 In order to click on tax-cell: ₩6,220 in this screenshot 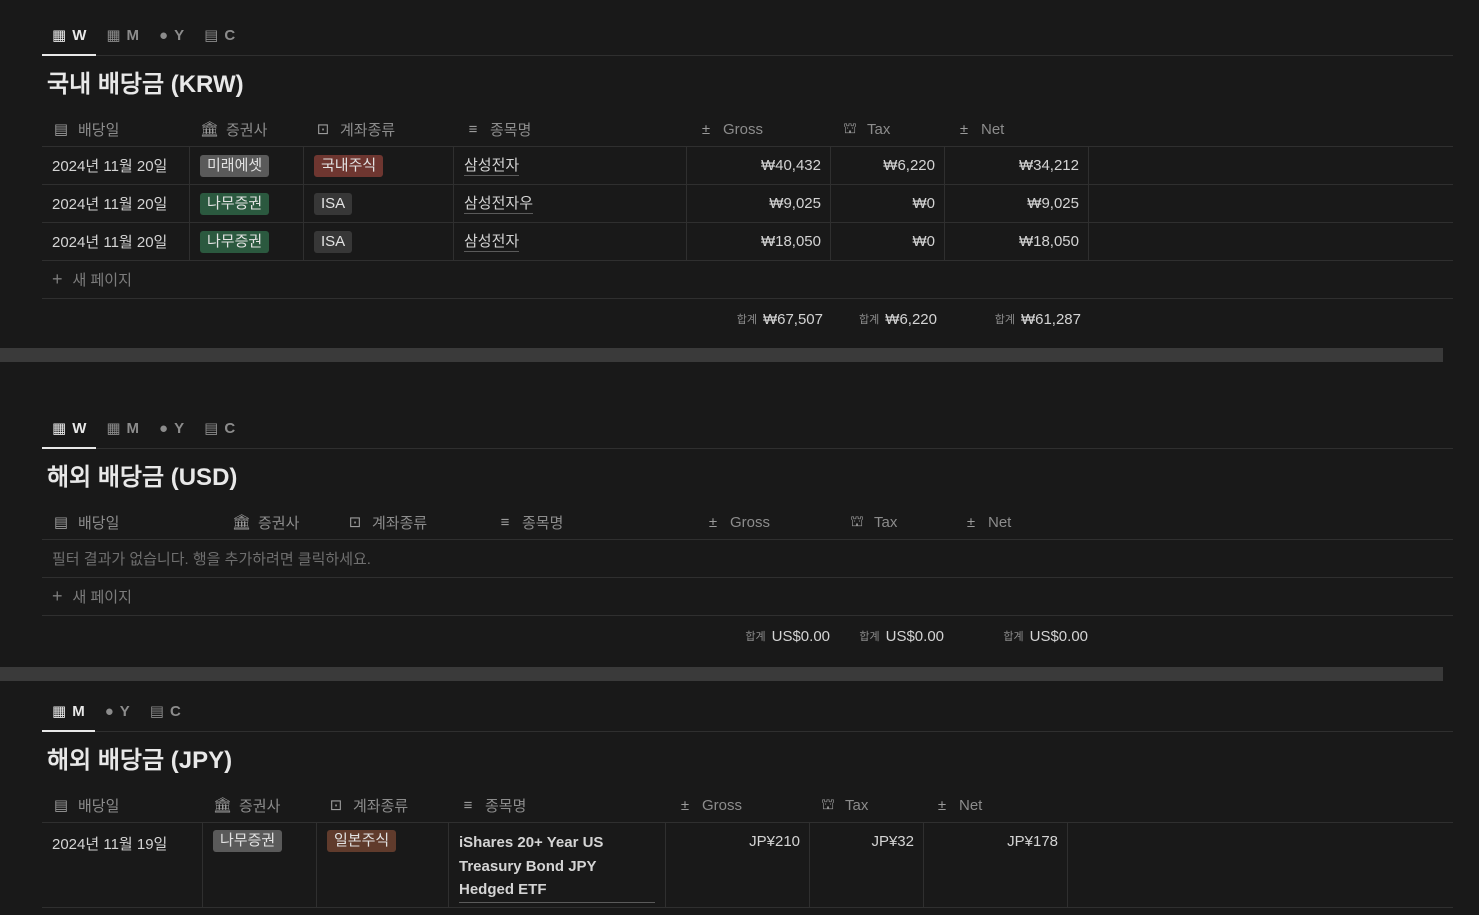, I will do `click(888, 165)`.